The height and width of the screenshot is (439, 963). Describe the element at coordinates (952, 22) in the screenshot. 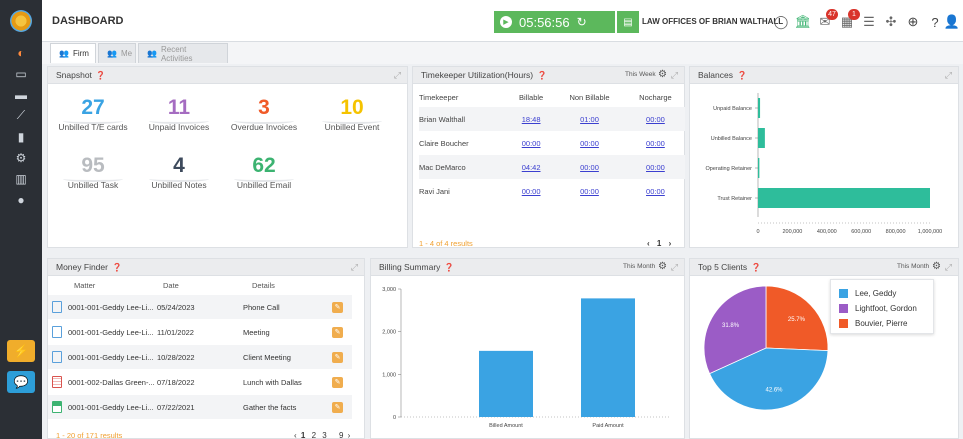

I see `user-profile-icon: 👤` at that location.